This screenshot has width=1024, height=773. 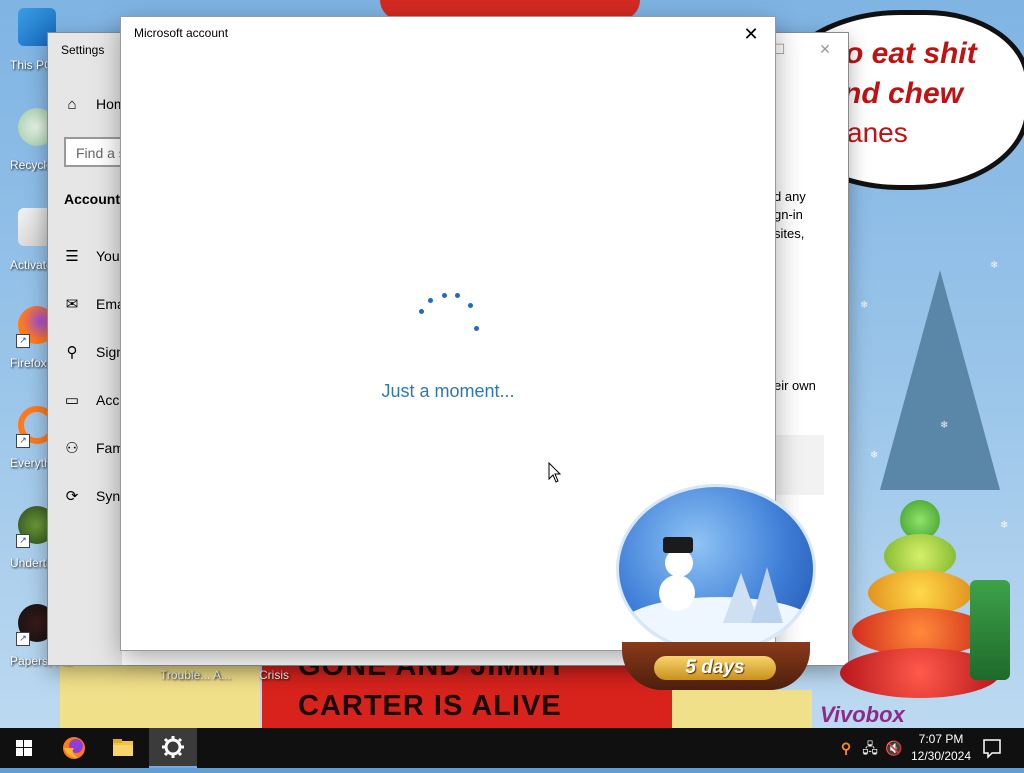 What do you see at coordinates (677, 593) in the screenshot?
I see `snowman-icon` at bounding box center [677, 593].